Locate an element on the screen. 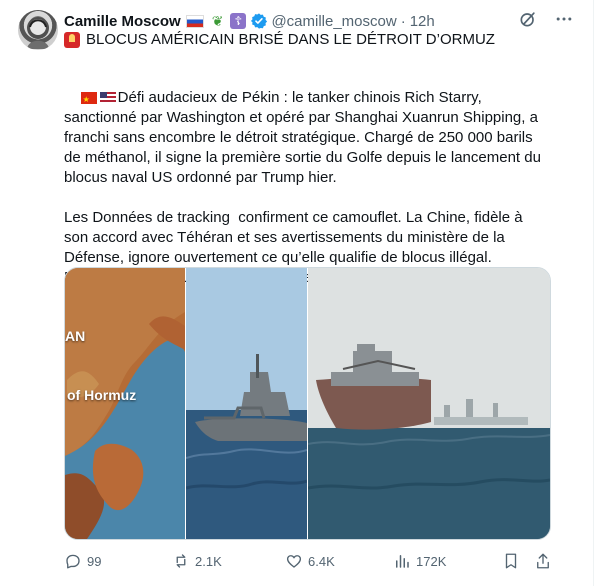 This screenshot has height=586, width=598. map-drawing is located at coordinates (125, 403).